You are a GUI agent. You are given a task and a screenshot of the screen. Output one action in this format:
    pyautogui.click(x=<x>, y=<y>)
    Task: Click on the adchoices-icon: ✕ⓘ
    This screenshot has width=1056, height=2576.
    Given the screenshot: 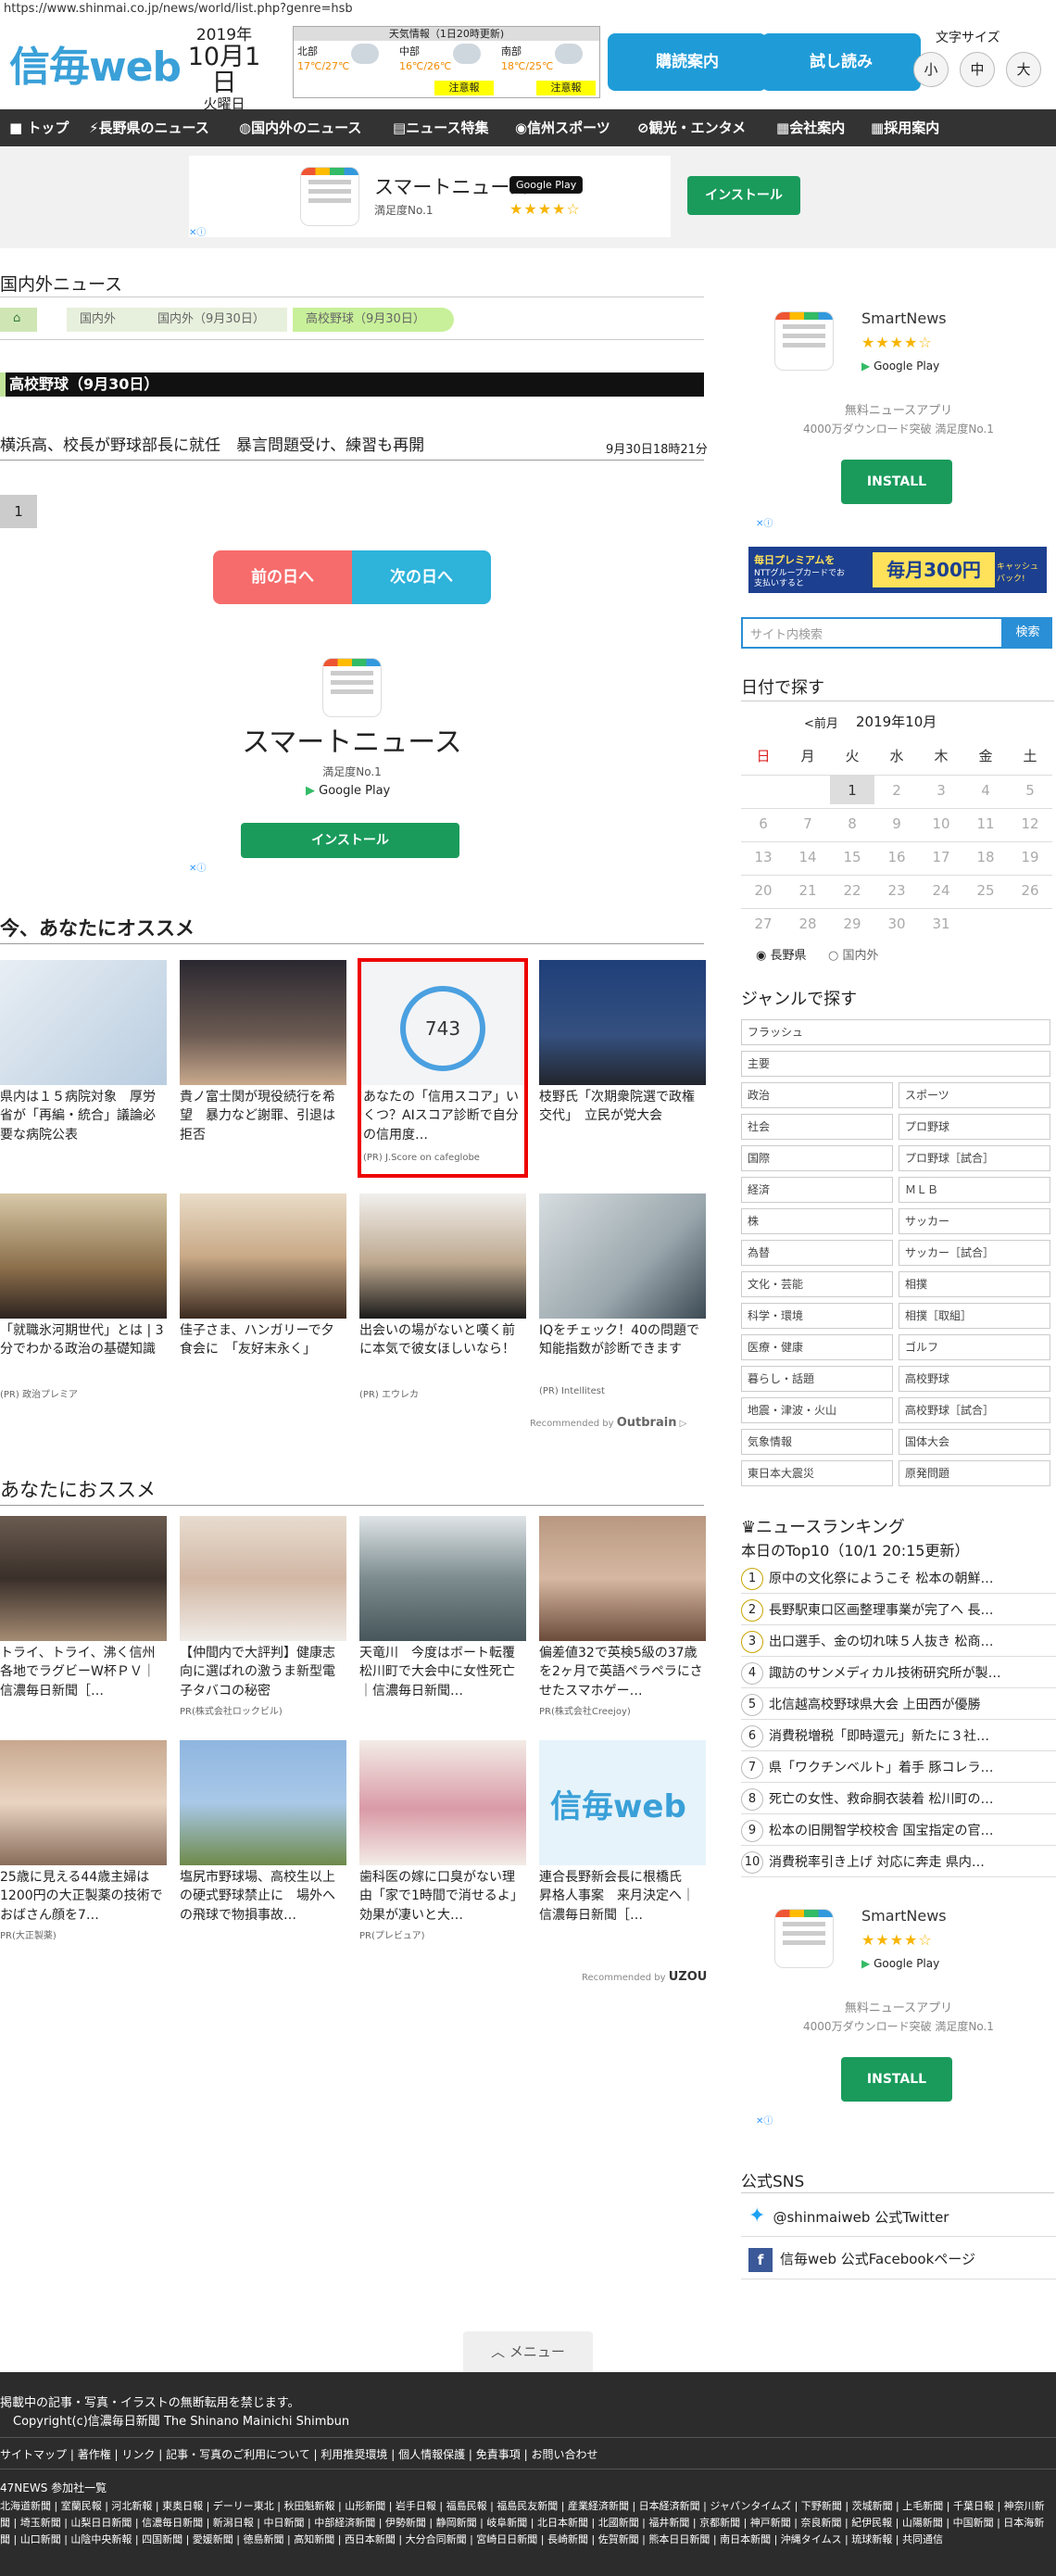 What is the action you would take?
    pyautogui.click(x=764, y=2120)
    